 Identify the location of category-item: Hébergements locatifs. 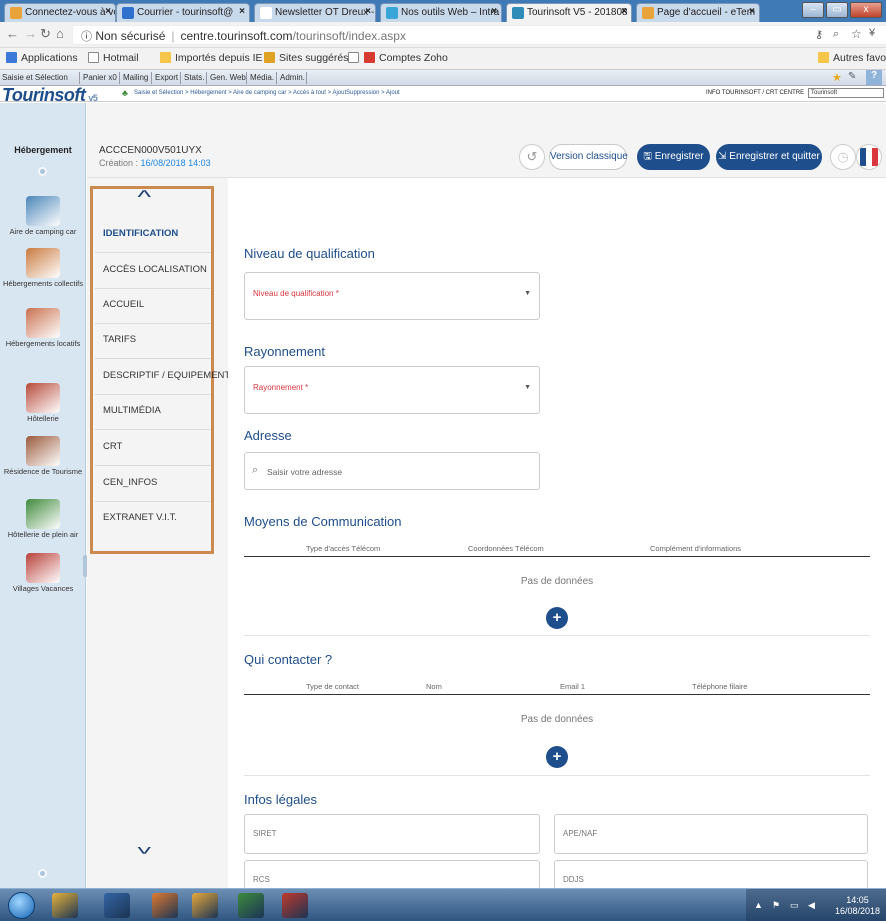
(43, 328).